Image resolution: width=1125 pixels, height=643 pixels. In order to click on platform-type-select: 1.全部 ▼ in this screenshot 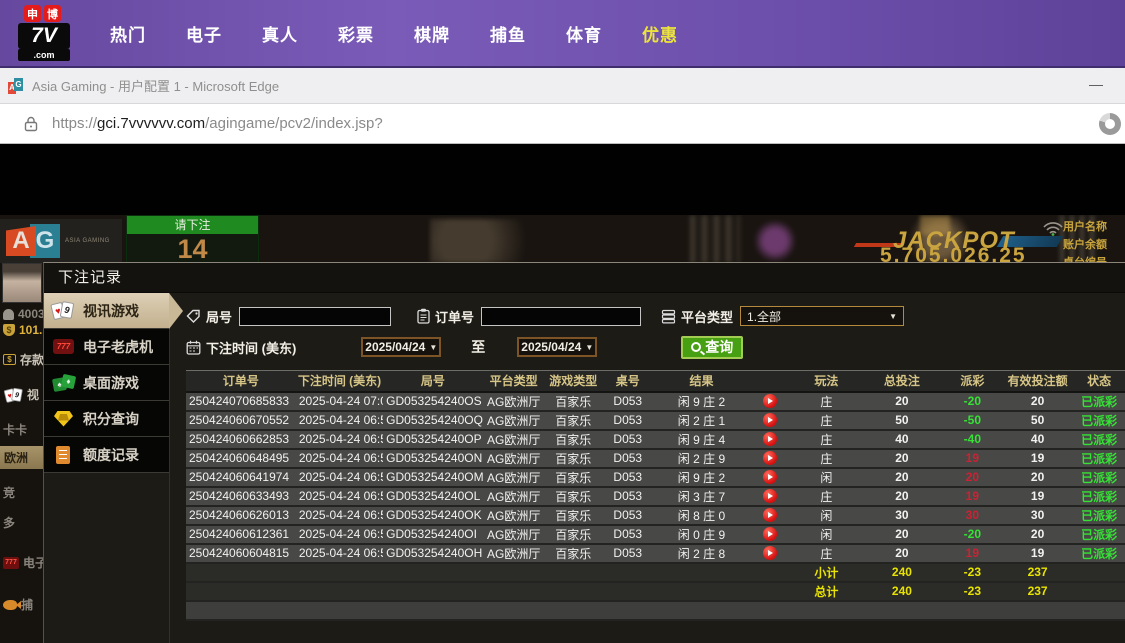, I will do `click(822, 316)`.